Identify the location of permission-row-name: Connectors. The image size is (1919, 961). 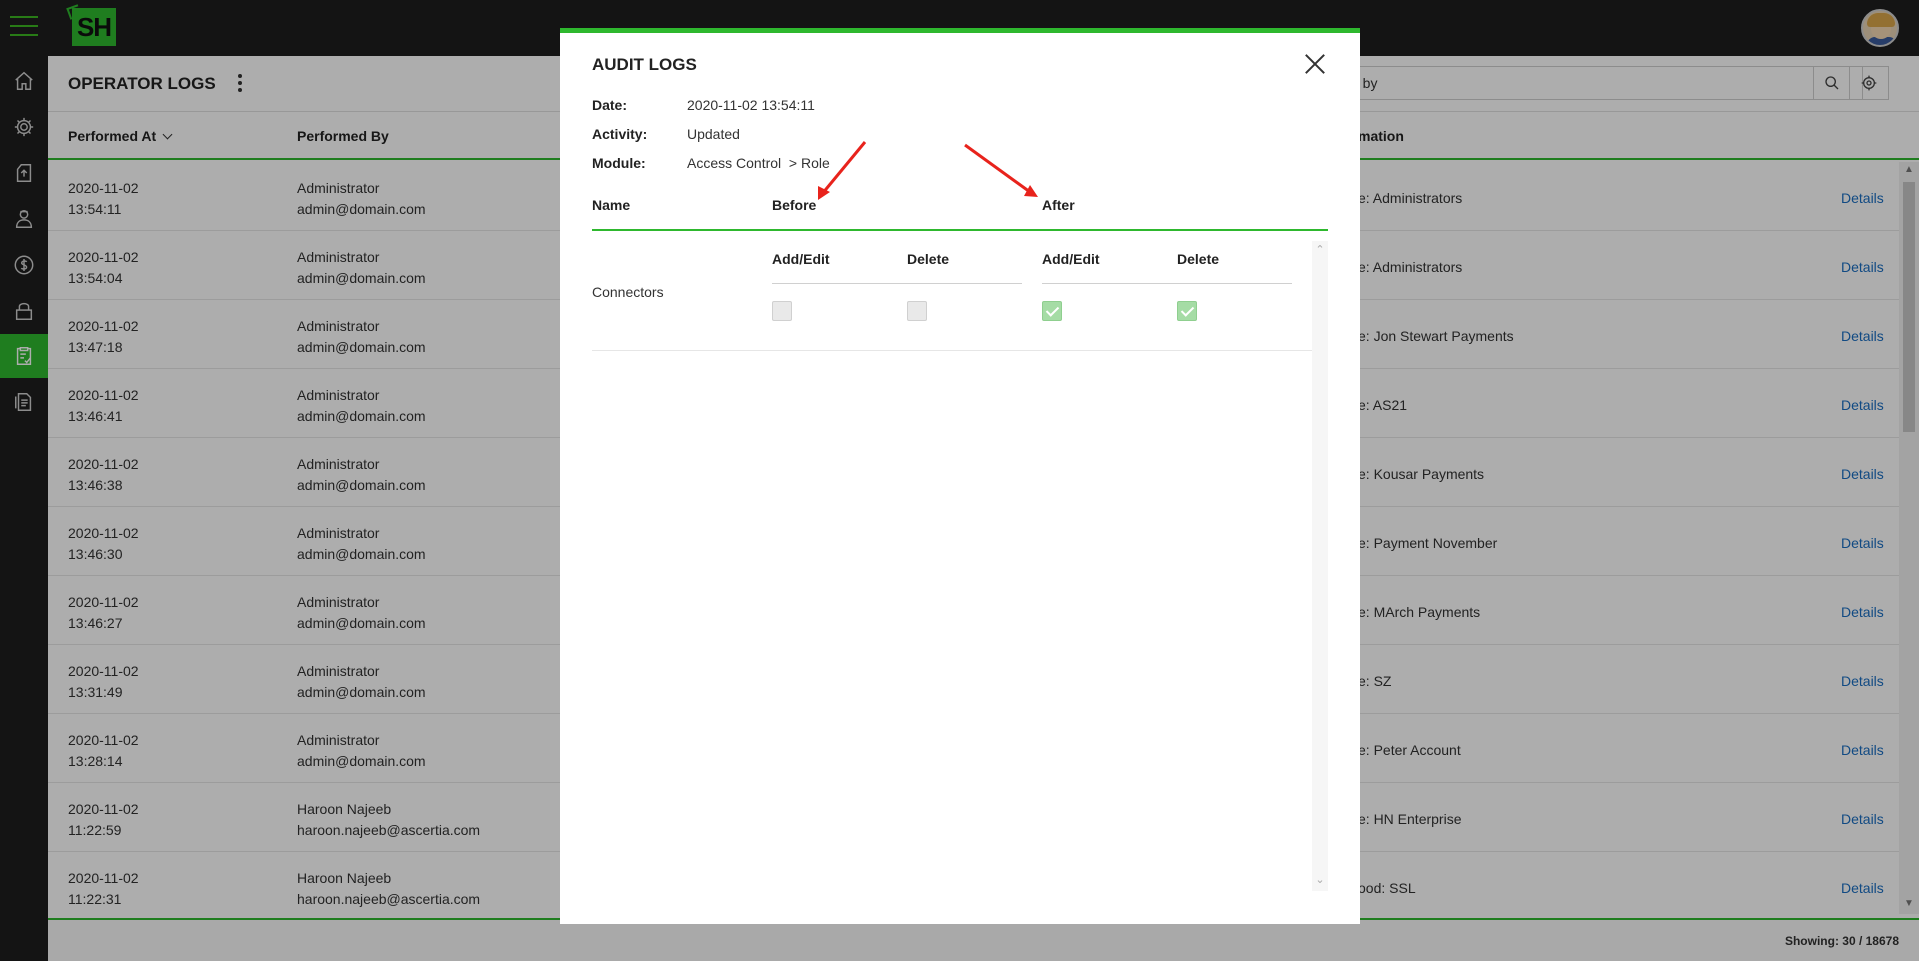
(628, 292).